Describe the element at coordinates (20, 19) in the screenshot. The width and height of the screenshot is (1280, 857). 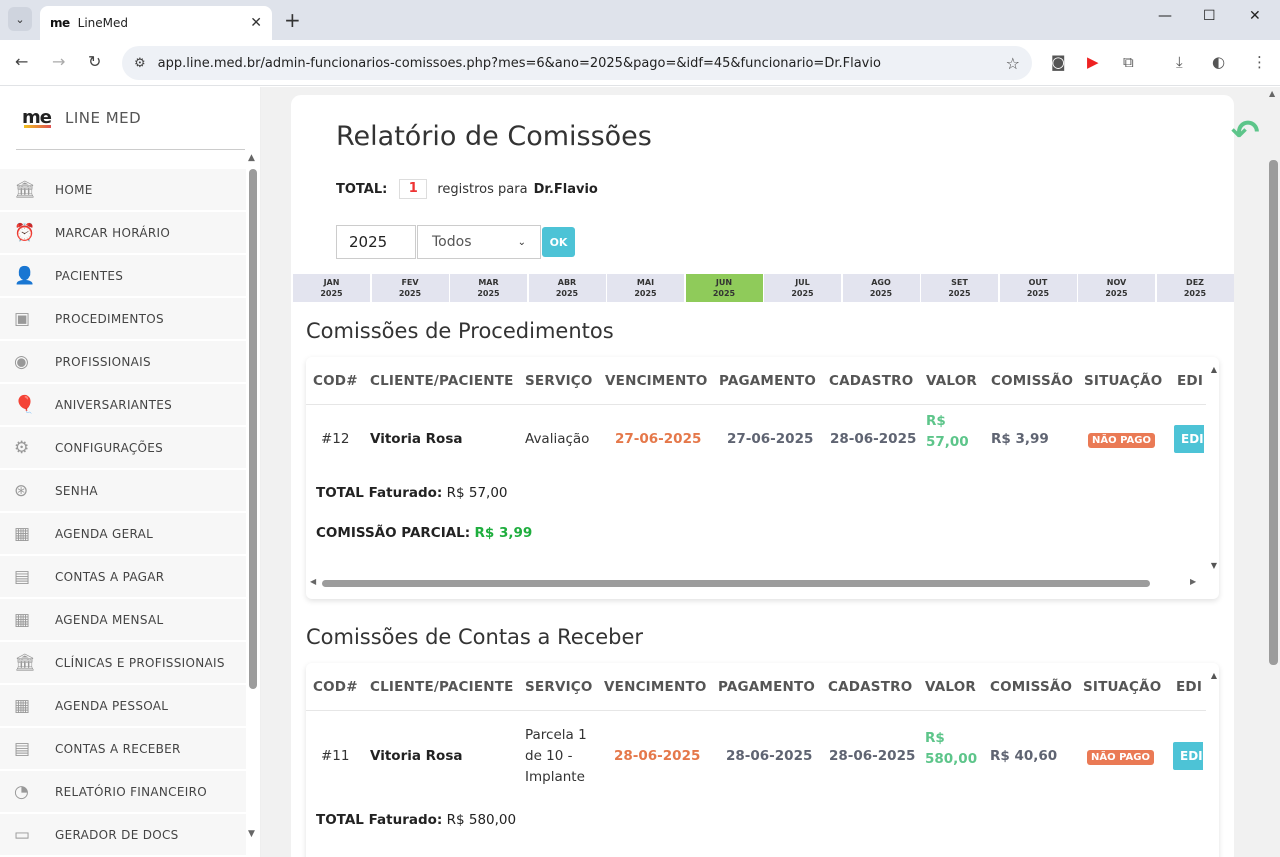
I see `tab-search-button: ⌄` at that location.